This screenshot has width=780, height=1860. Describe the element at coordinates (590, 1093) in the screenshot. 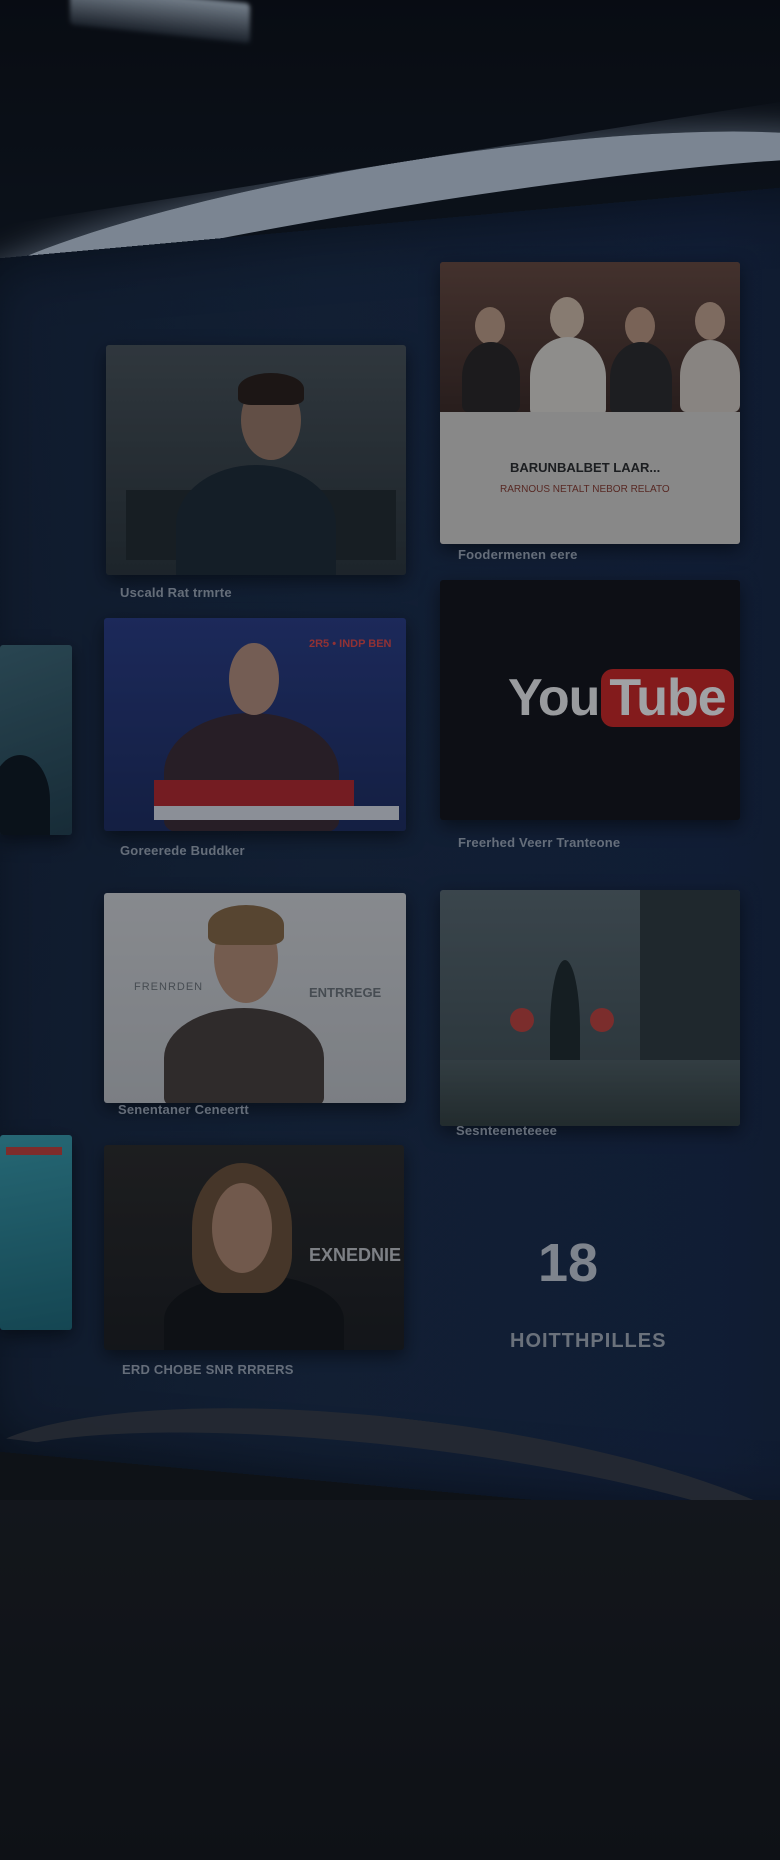

I see `wet-ground` at that location.